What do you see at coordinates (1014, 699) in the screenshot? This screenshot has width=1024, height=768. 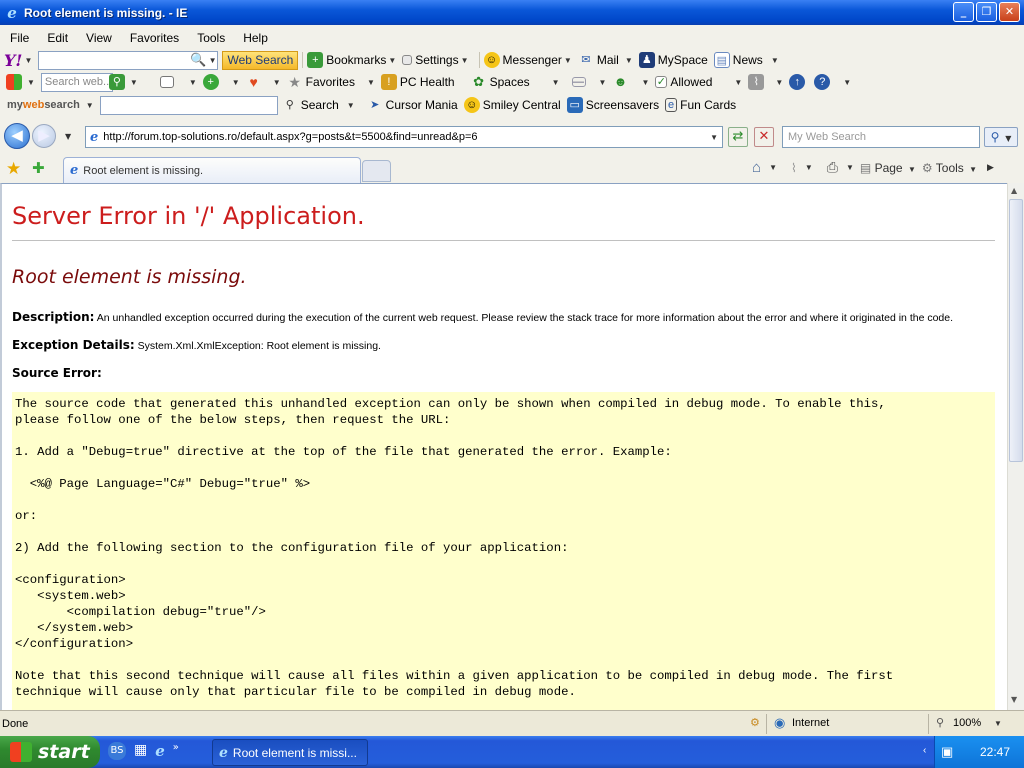 I see `scroll-down-arrow-icon: ▼` at bounding box center [1014, 699].